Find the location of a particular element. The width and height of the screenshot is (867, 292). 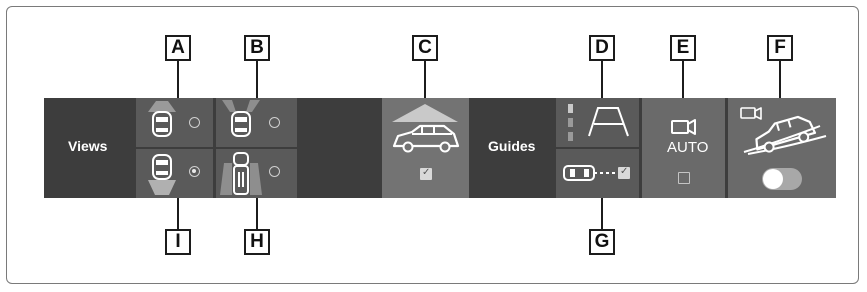

callout-g: G is located at coordinates (602, 242).